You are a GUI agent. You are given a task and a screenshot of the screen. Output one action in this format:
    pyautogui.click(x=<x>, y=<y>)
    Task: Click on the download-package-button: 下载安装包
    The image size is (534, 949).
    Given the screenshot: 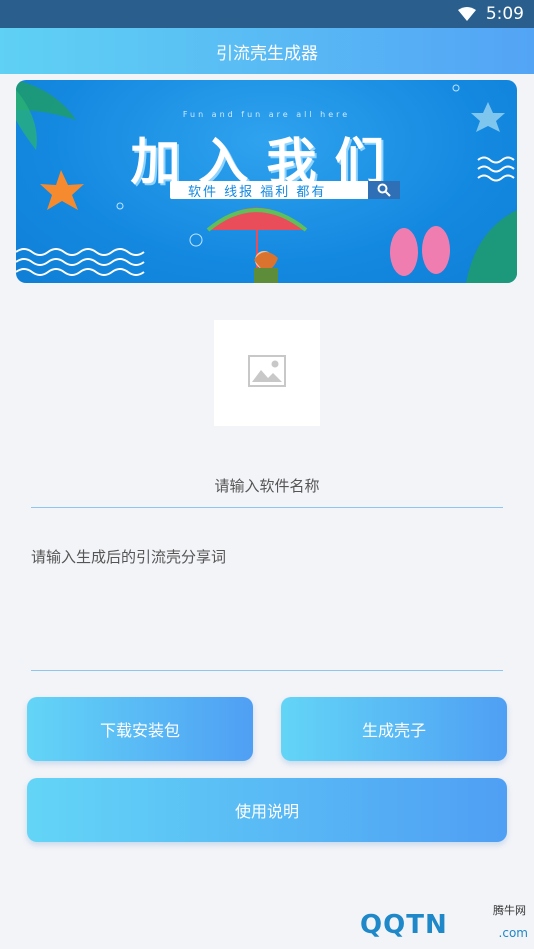 What is the action you would take?
    pyautogui.click(x=140, y=729)
    